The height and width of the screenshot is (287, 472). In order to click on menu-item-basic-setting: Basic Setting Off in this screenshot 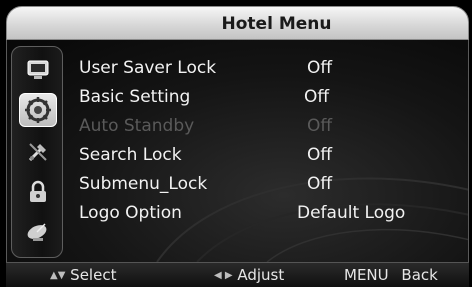, I will do `click(273, 97)`.